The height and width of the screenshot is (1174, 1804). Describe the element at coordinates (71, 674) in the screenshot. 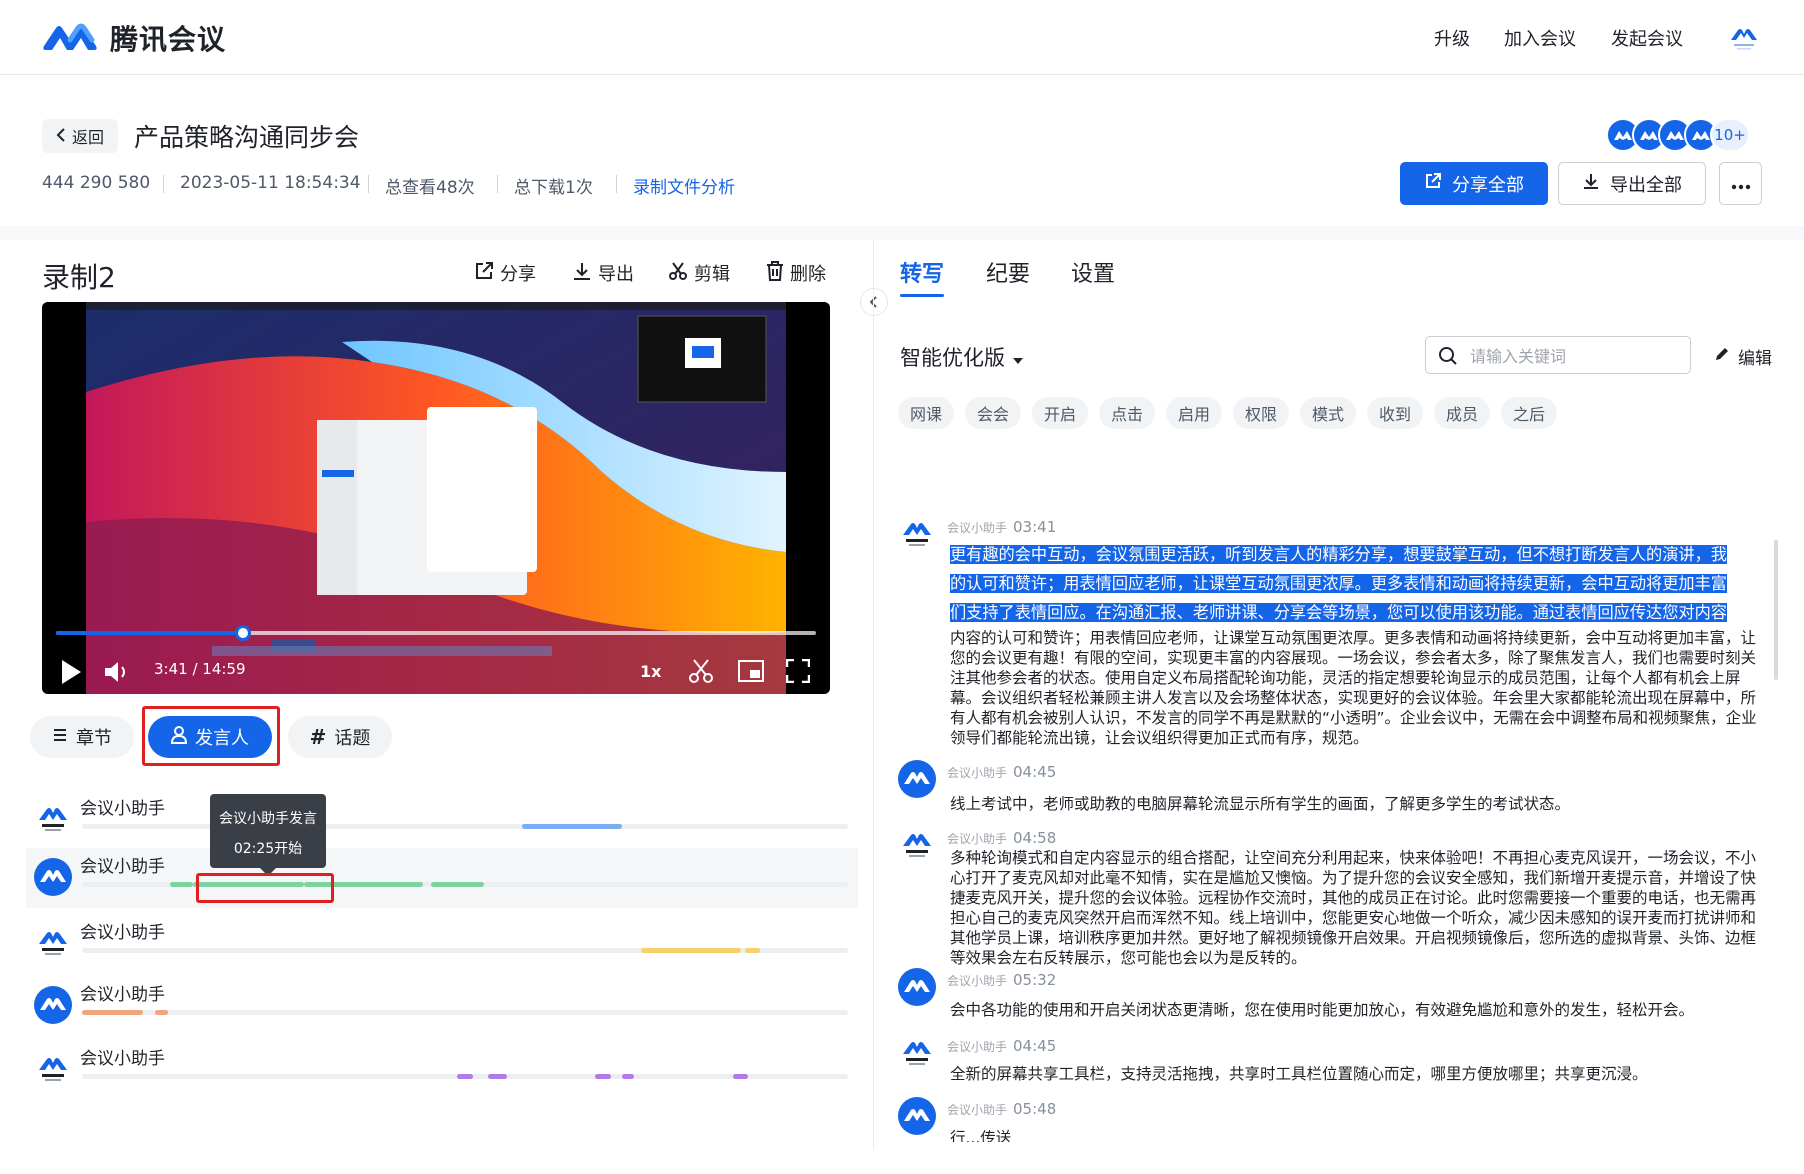

I see `play-icon` at that location.